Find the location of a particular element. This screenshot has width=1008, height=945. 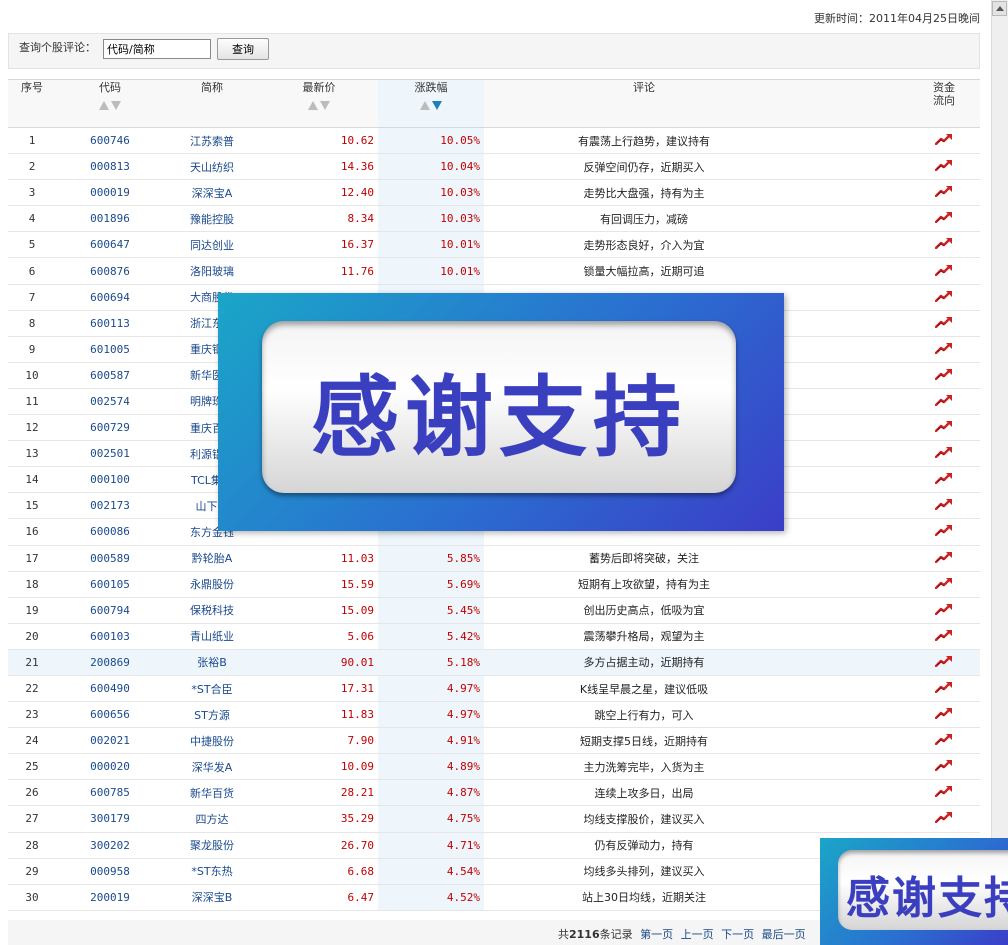

col-header-price: 最新价 is located at coordinates (319, 103).